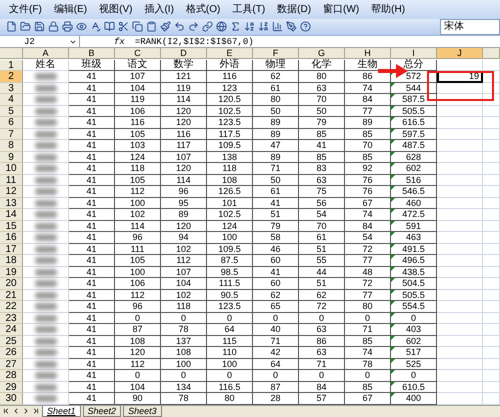 Image resolution: width=500 pixels, height=417 pixels. What do you see at coordinates (276, 54) in the screenshot?
I see `column-header: F` at bounding box center [276, 54].